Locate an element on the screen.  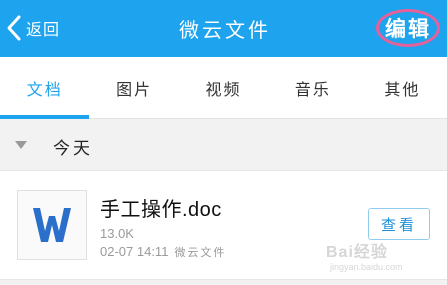
page-title: 微云文件 is located at coordinates (225, 30).